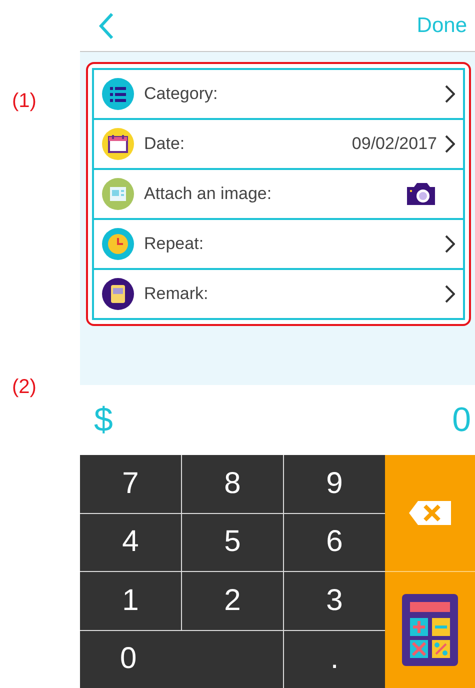  What do you see at coordinates (334, 601) in the screenshot?
I see `keypad-key: 3` at bounding box center [334, 601].